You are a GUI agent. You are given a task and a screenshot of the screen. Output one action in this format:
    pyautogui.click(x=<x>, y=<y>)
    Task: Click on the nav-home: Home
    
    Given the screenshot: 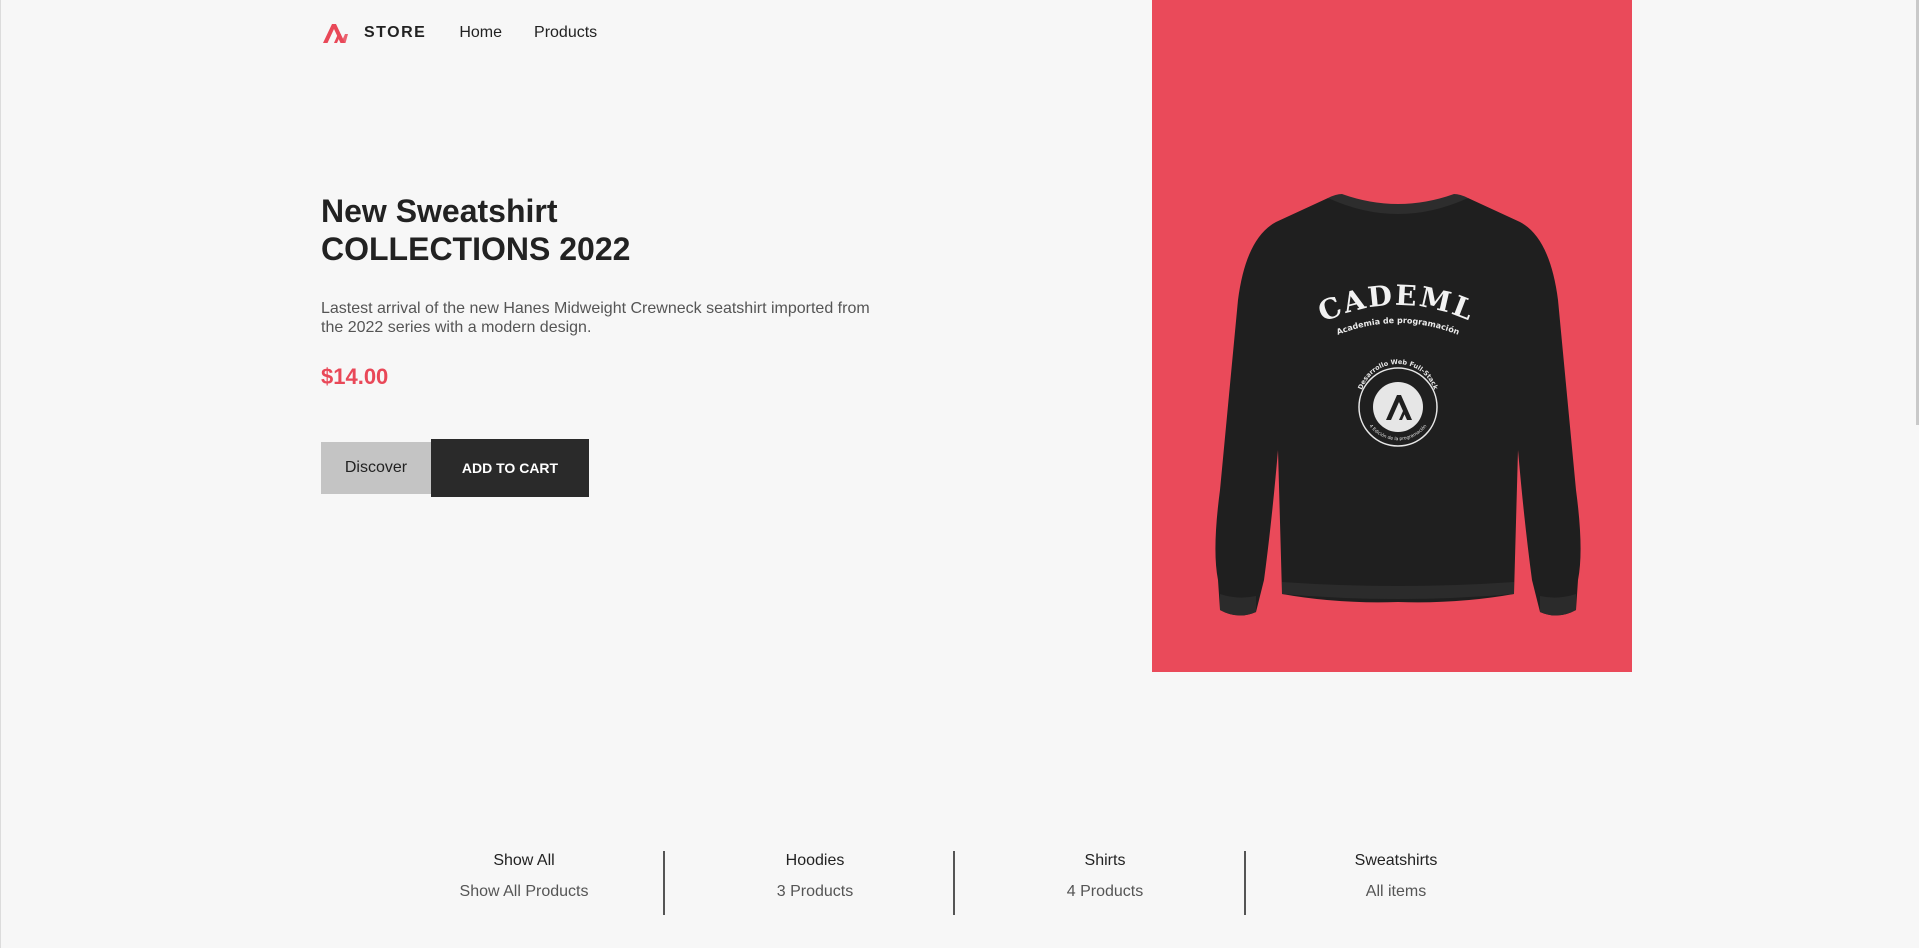 What is the action you would take?
    pyautogui.click(x=480, y=33)
    